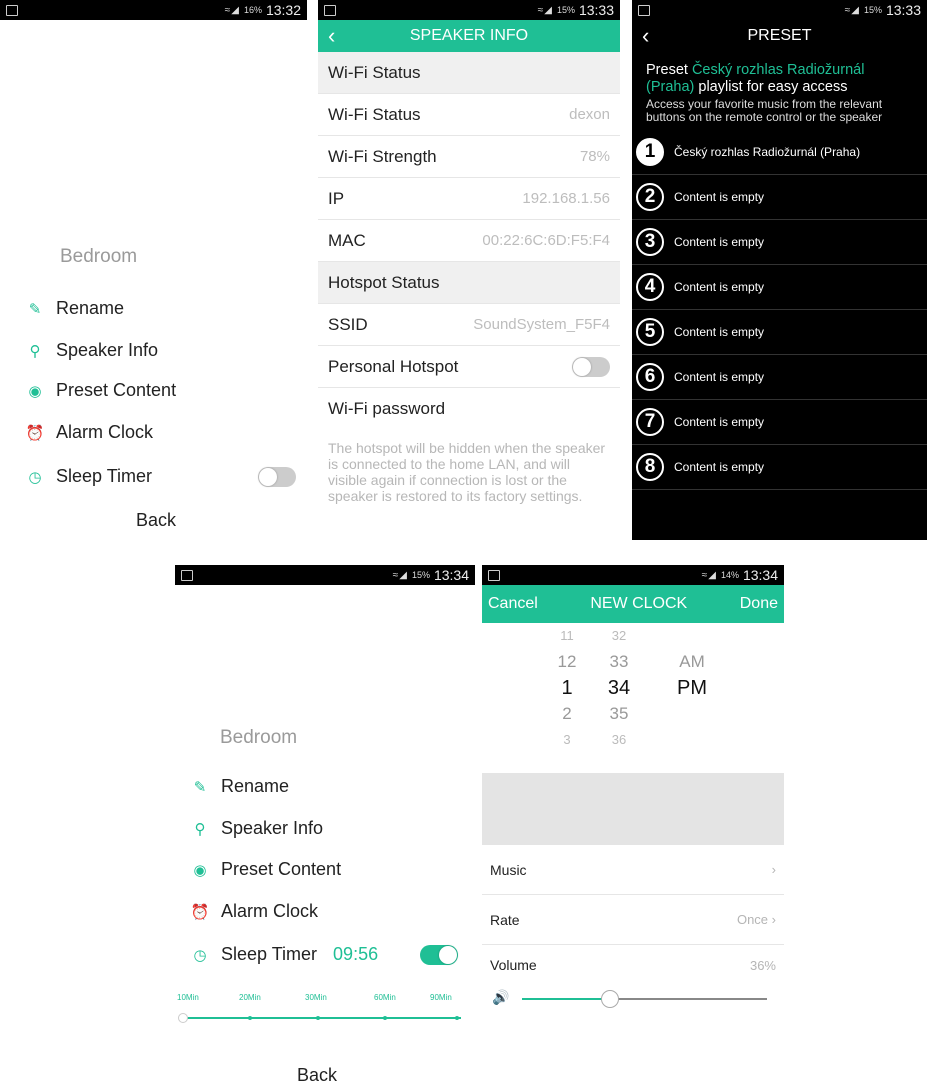 The height and width of the screenshot is (1090, 927). I want to click on timer-track, so click(323, 1018).